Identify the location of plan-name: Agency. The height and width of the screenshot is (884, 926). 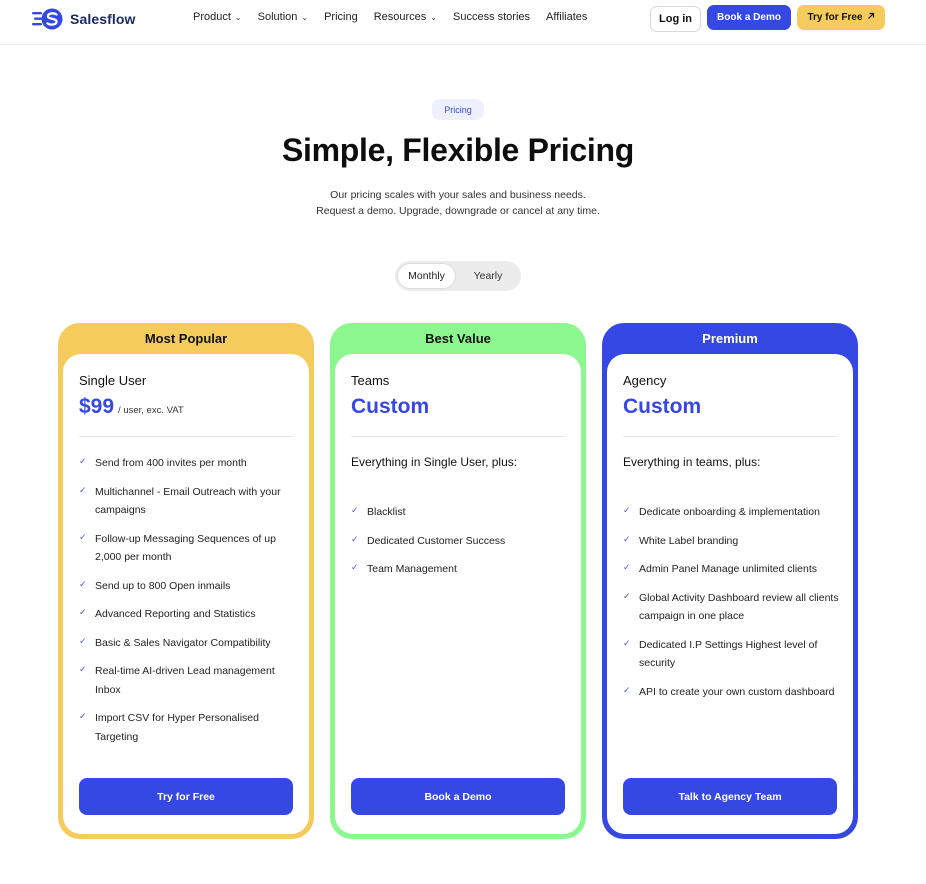
(645, 380).